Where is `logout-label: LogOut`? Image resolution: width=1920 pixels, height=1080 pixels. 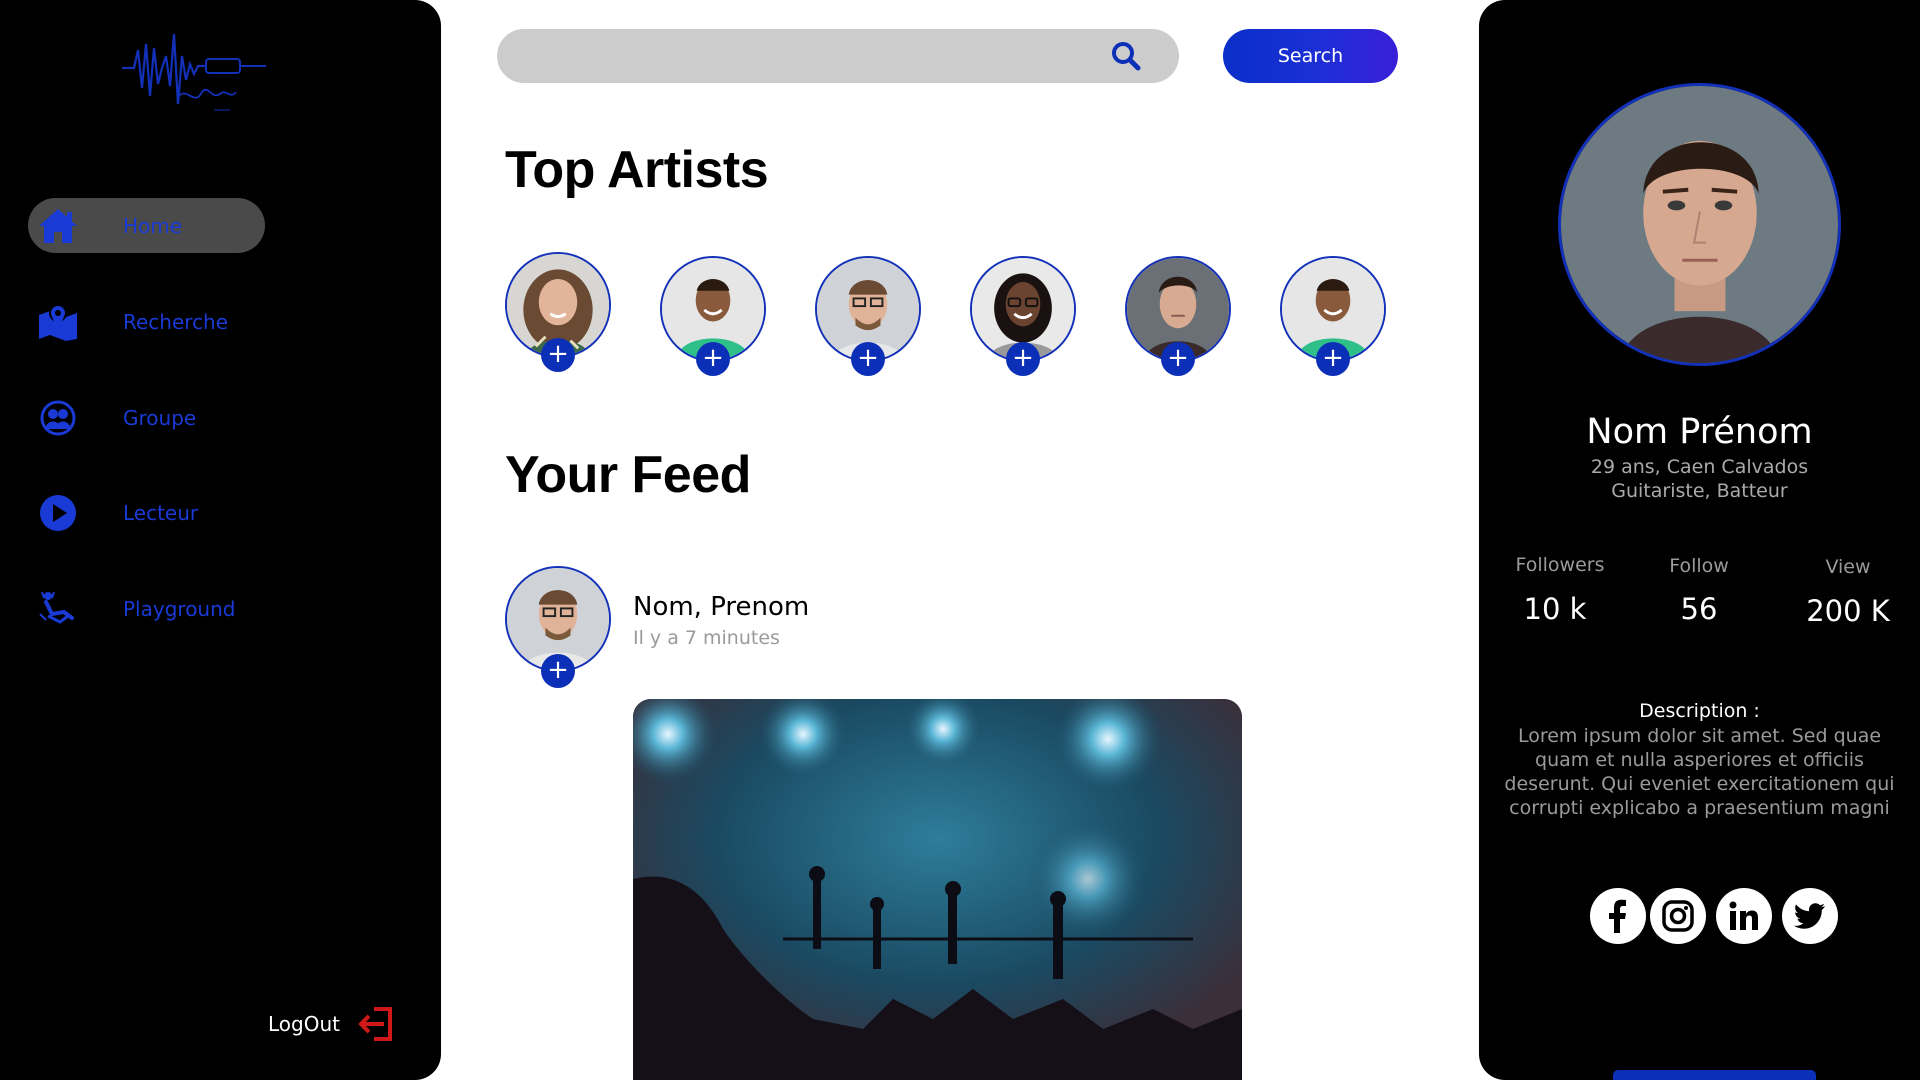
logout-label: LogOut is located at coordinates (304, 1024).